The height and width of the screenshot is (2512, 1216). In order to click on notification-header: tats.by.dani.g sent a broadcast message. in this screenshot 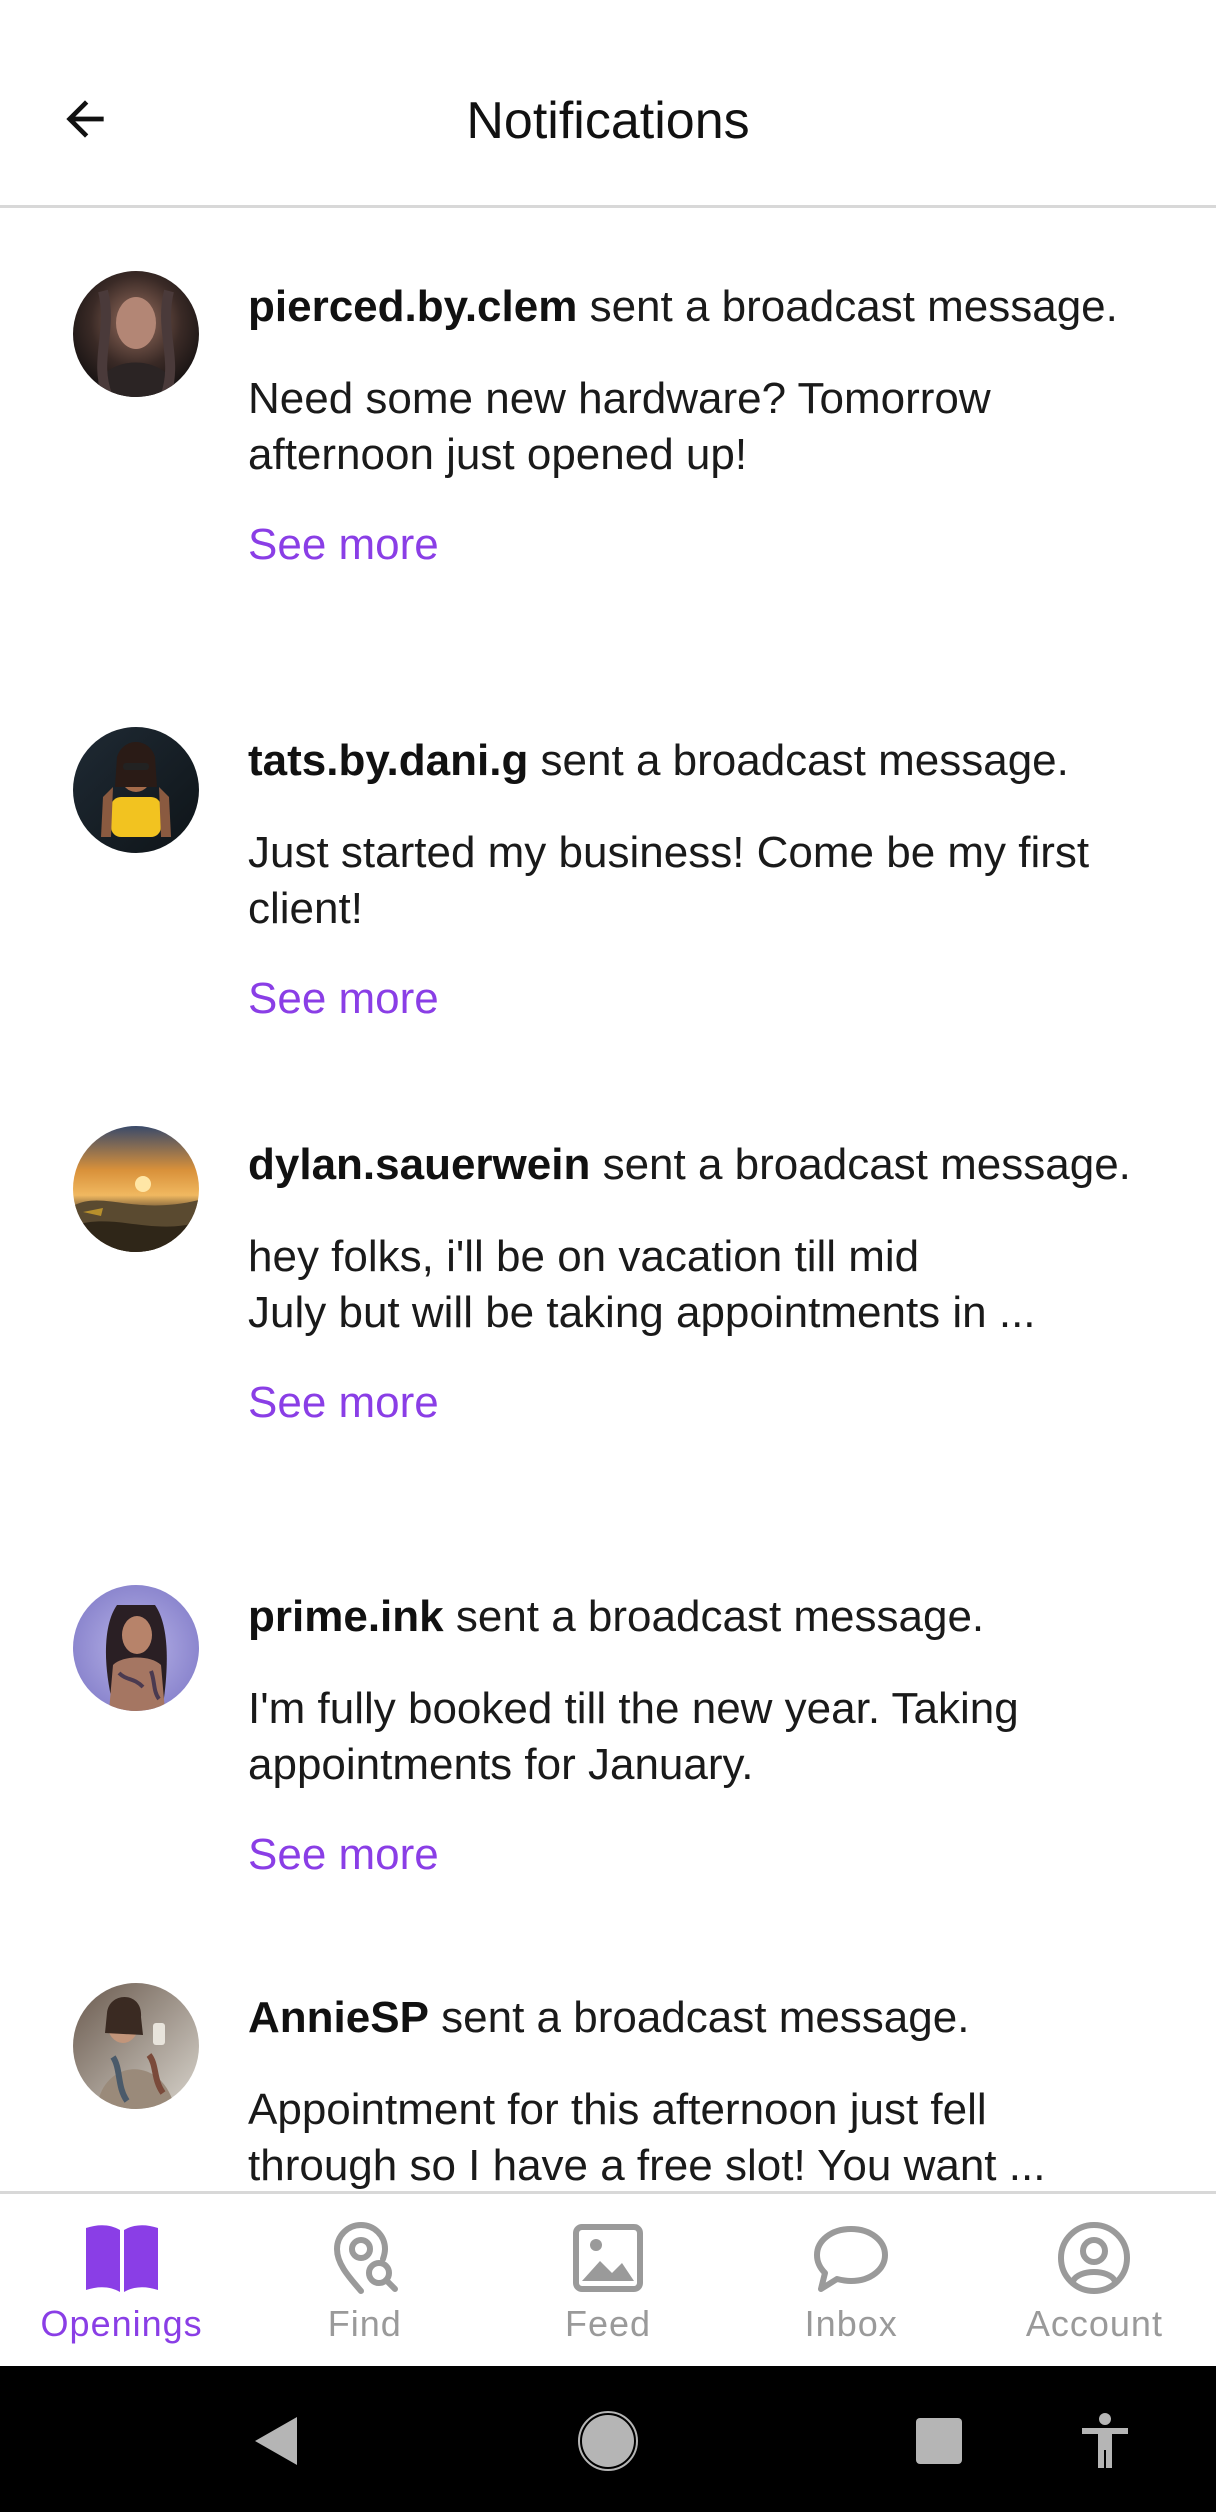, I will do `click(703, 761)`.